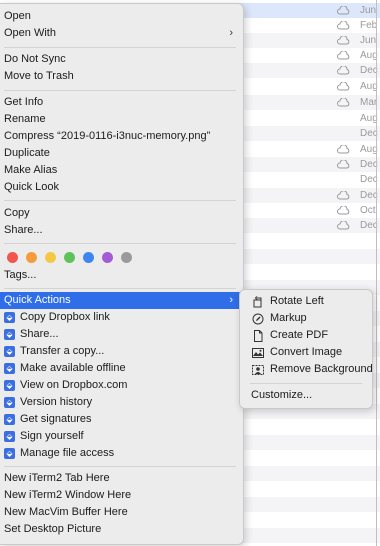  What do you see at coordinates (17, 16) in the screenshot?
I see `menu-item-label: Open` at bounding box center [17, 16].